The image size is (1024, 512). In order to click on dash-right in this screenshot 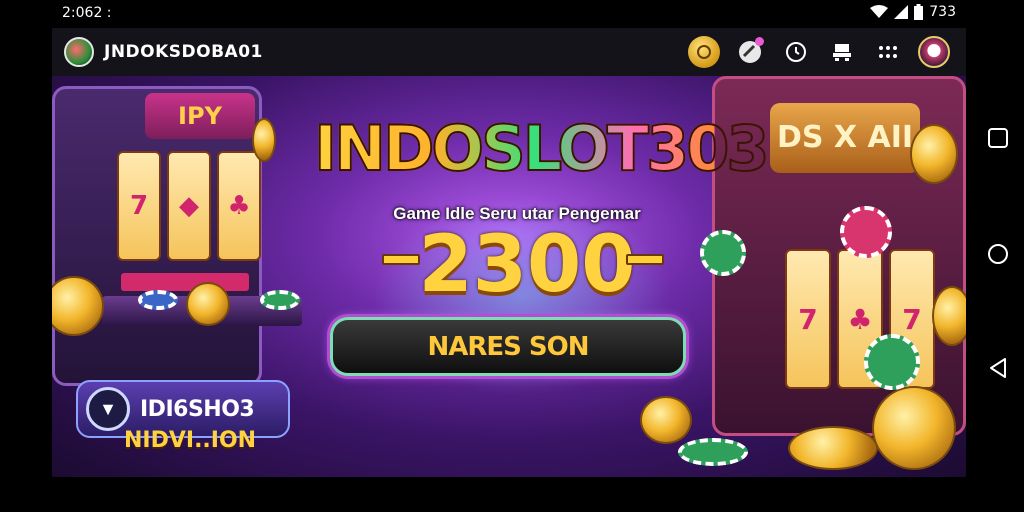, I will do `click(645, 259)`.